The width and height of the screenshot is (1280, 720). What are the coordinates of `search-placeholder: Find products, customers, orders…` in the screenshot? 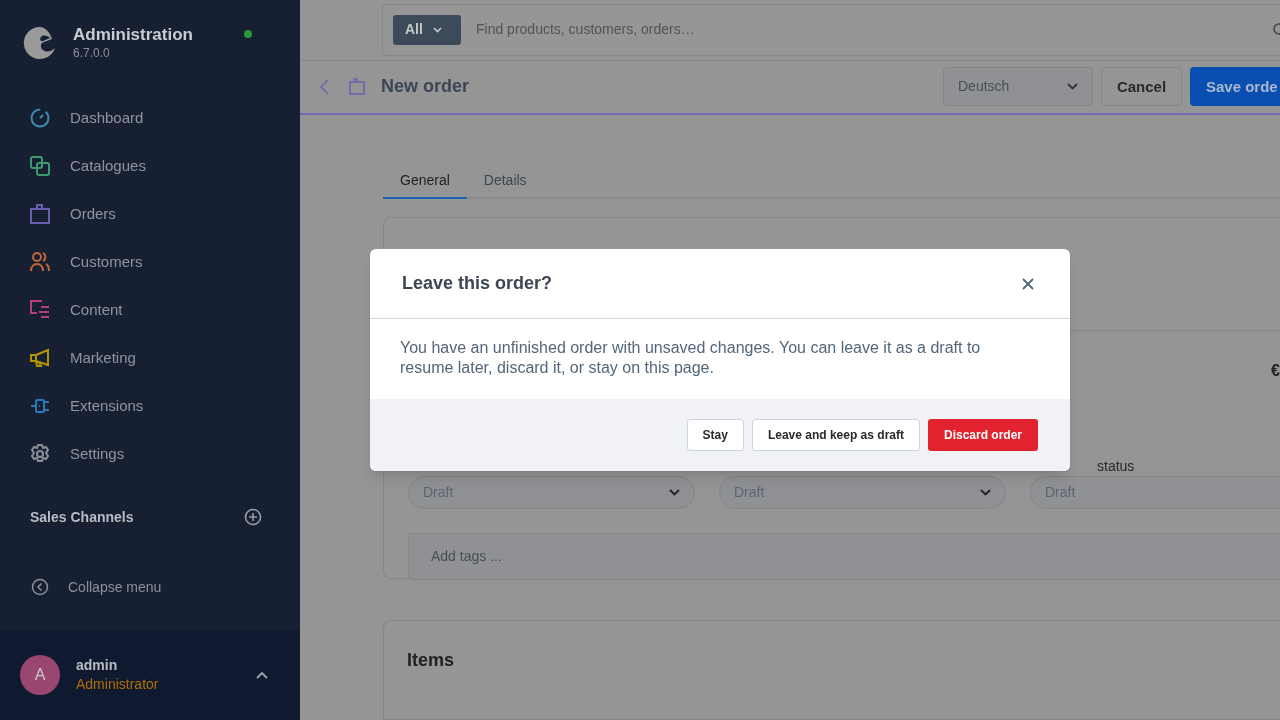 It's located at (585, 30).